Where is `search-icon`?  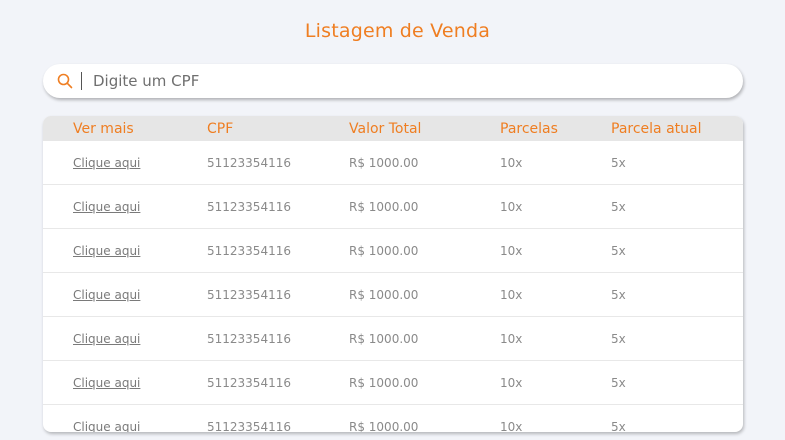 search-icon is located at coordinates (65, 81).